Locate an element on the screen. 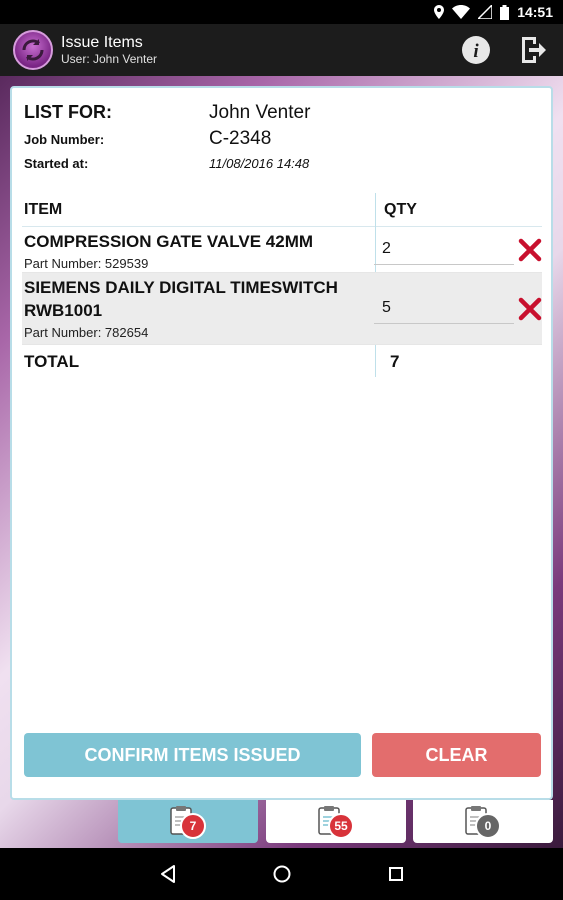 Image resolution: width=563 pixels, height=900 pixels. list-for-value: John Venter is located at coordinates (260, 112).